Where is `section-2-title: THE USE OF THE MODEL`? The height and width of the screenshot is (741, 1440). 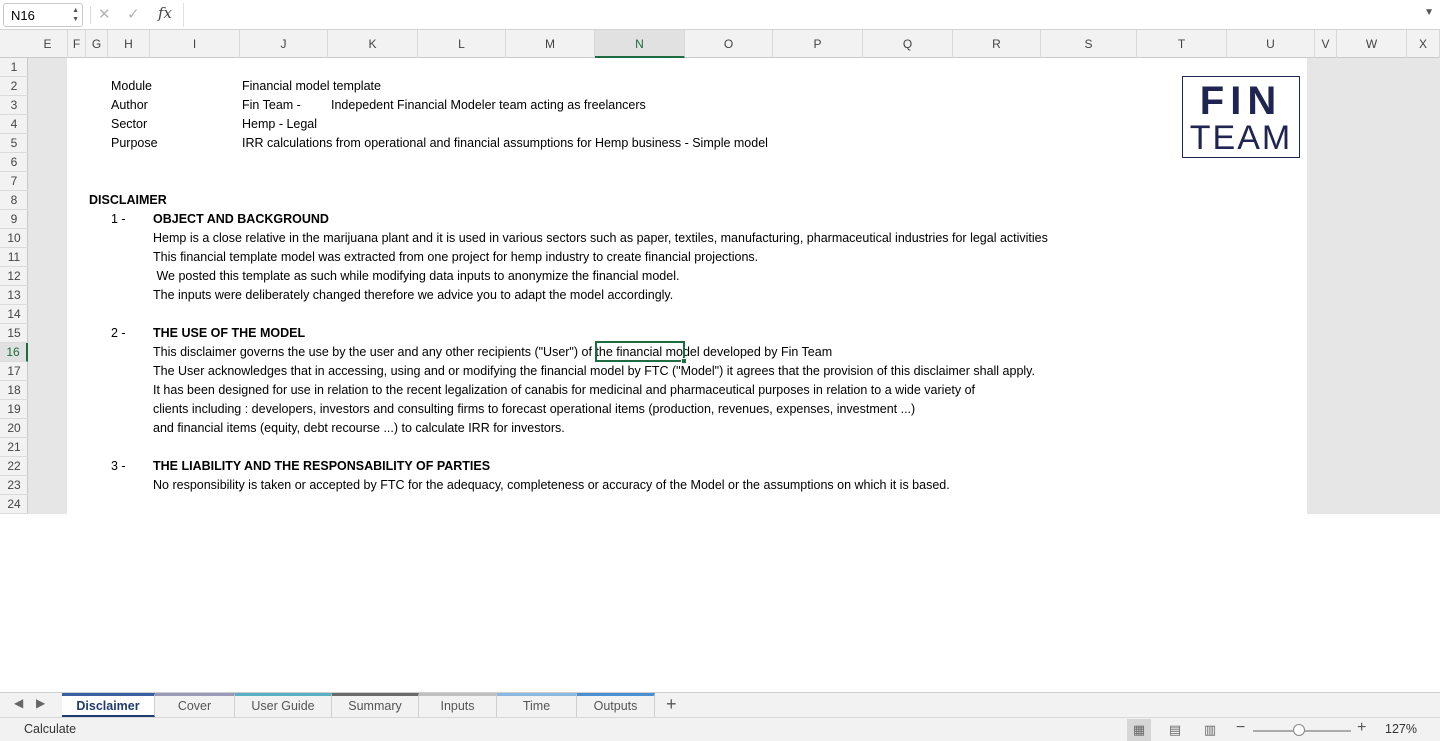 section-2-title: THE USE OF THE MODEL is located at coordinates (229, 333).